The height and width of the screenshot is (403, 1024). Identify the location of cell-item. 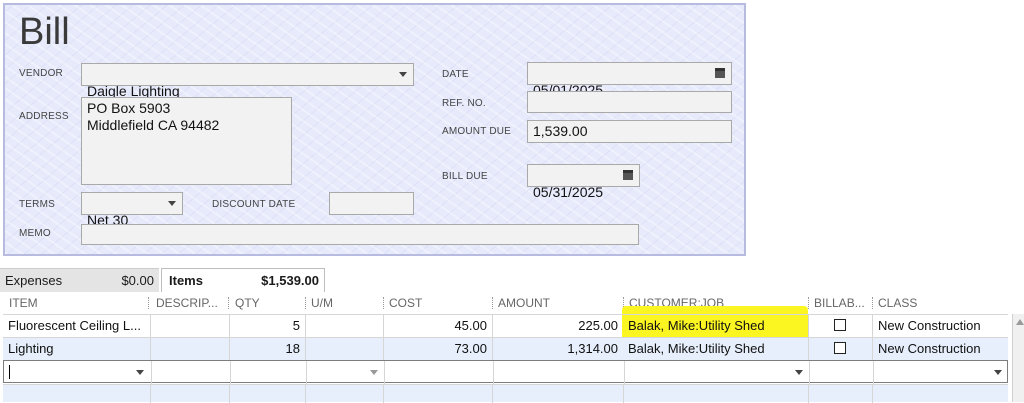
(76, 394).